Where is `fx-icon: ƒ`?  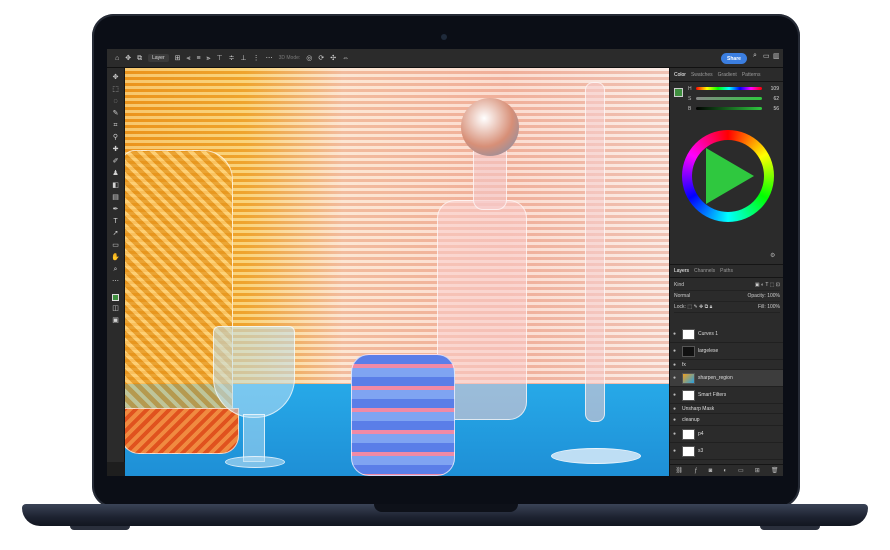
fx-icon: ƒ is located at coordinates (695, 471).